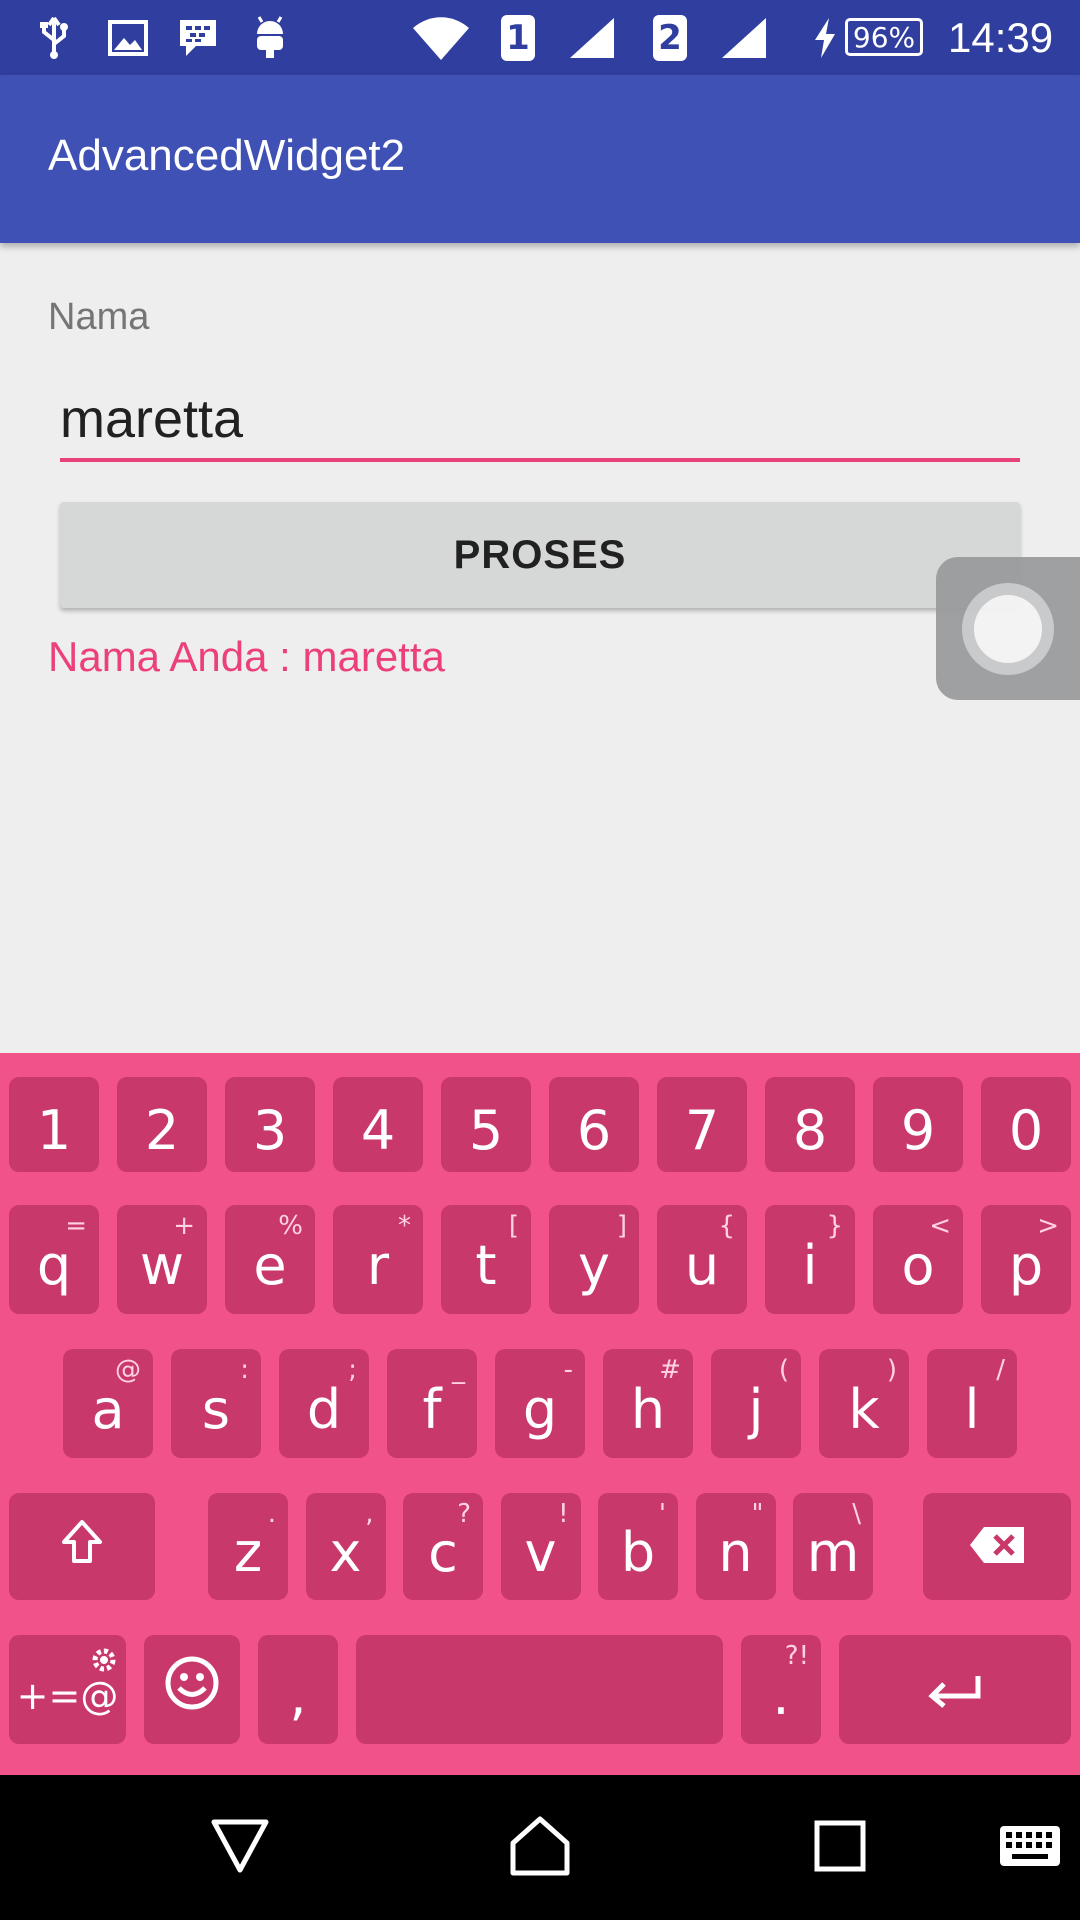 Image resolution: width=1080 pixels, height=1920 pixels. What do you see at coordinates (162, 1124) in the screenshot?
I see `key-2: 2` at bounding box center [162, 1124].